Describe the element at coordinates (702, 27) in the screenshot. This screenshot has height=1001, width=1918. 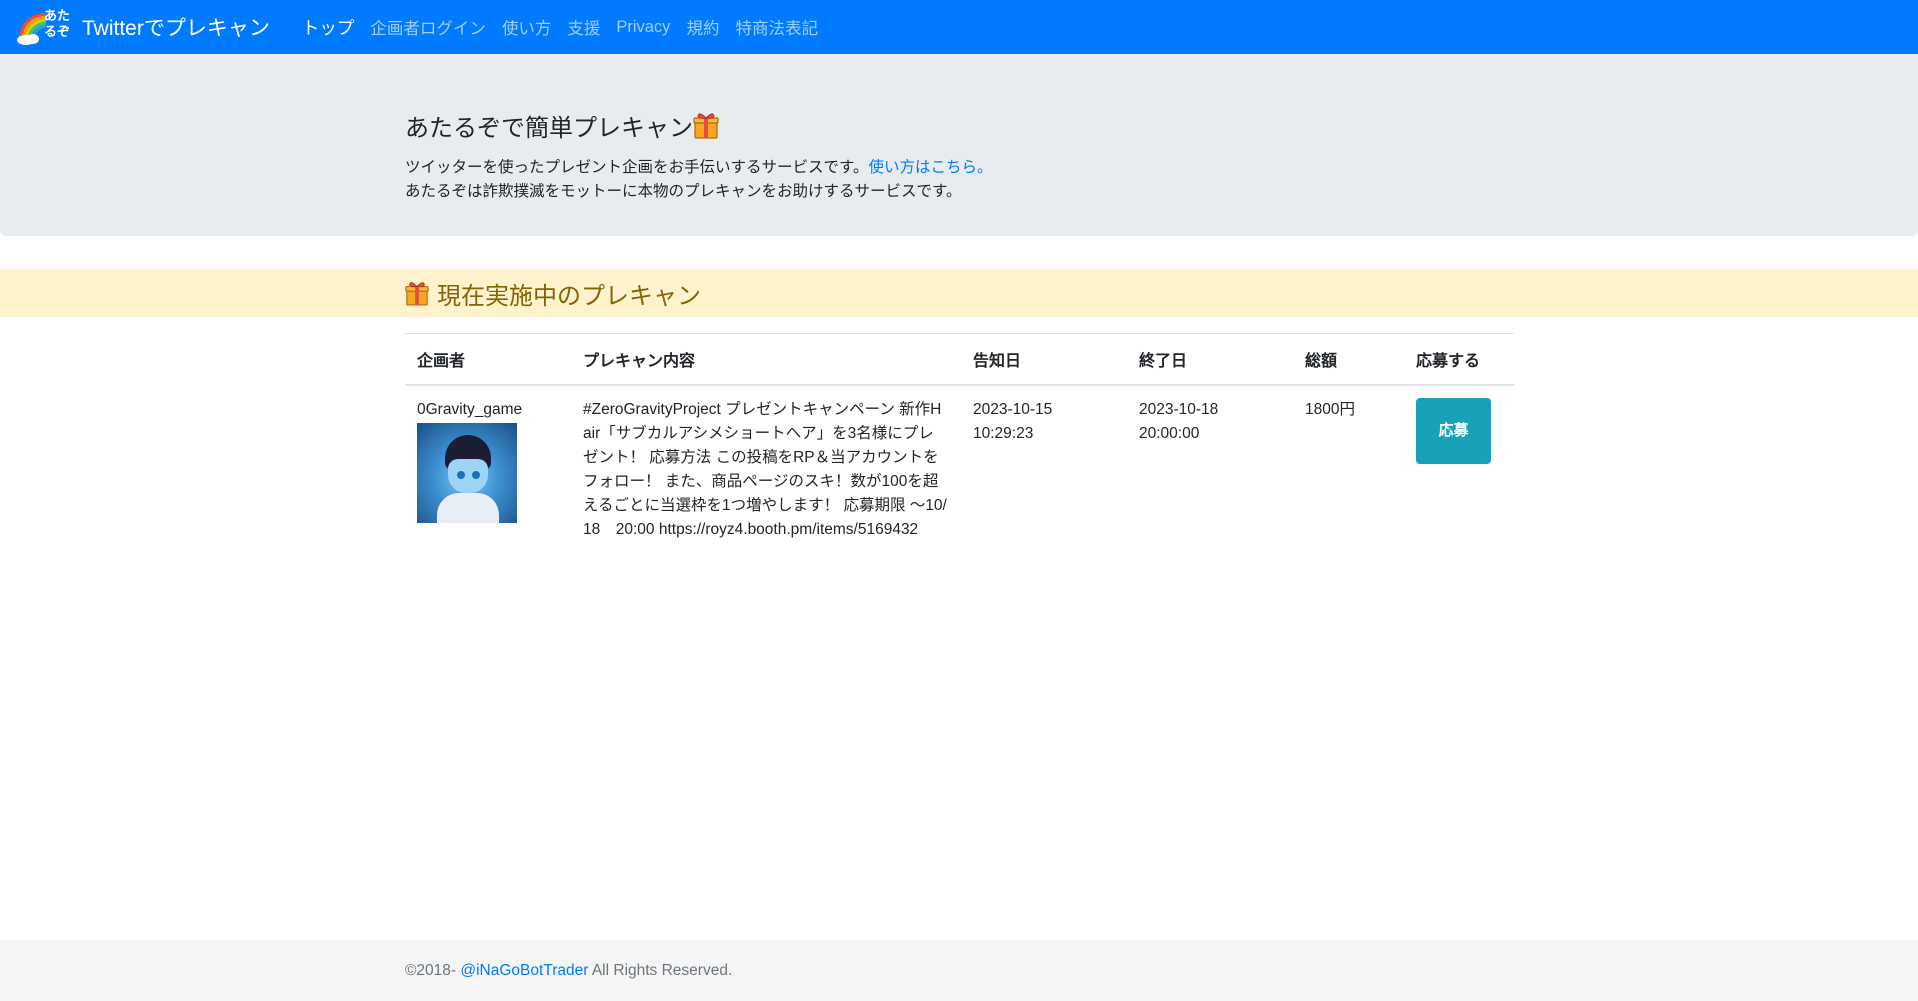
I see `nav-terms: 規約` at that location.